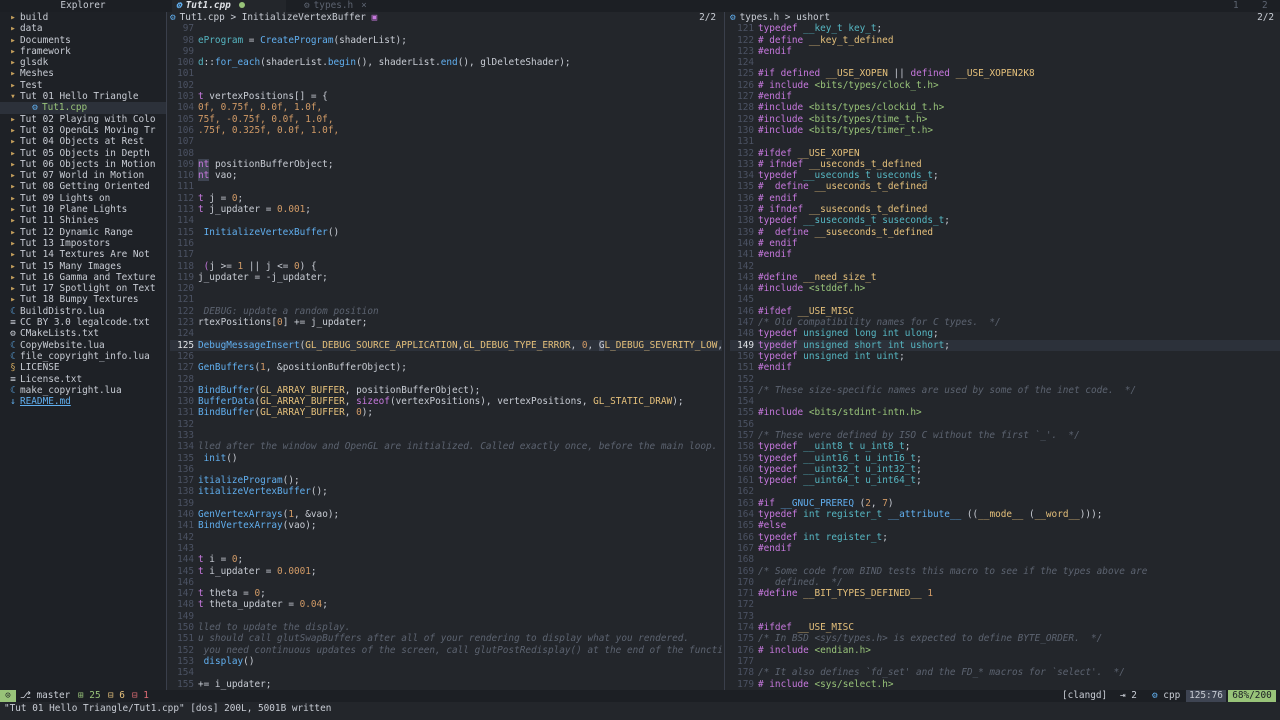 This screenshot has width=1280, height=720. I want to click on code-line: 179 # include <sys/select.h>, so click(1005, 684).